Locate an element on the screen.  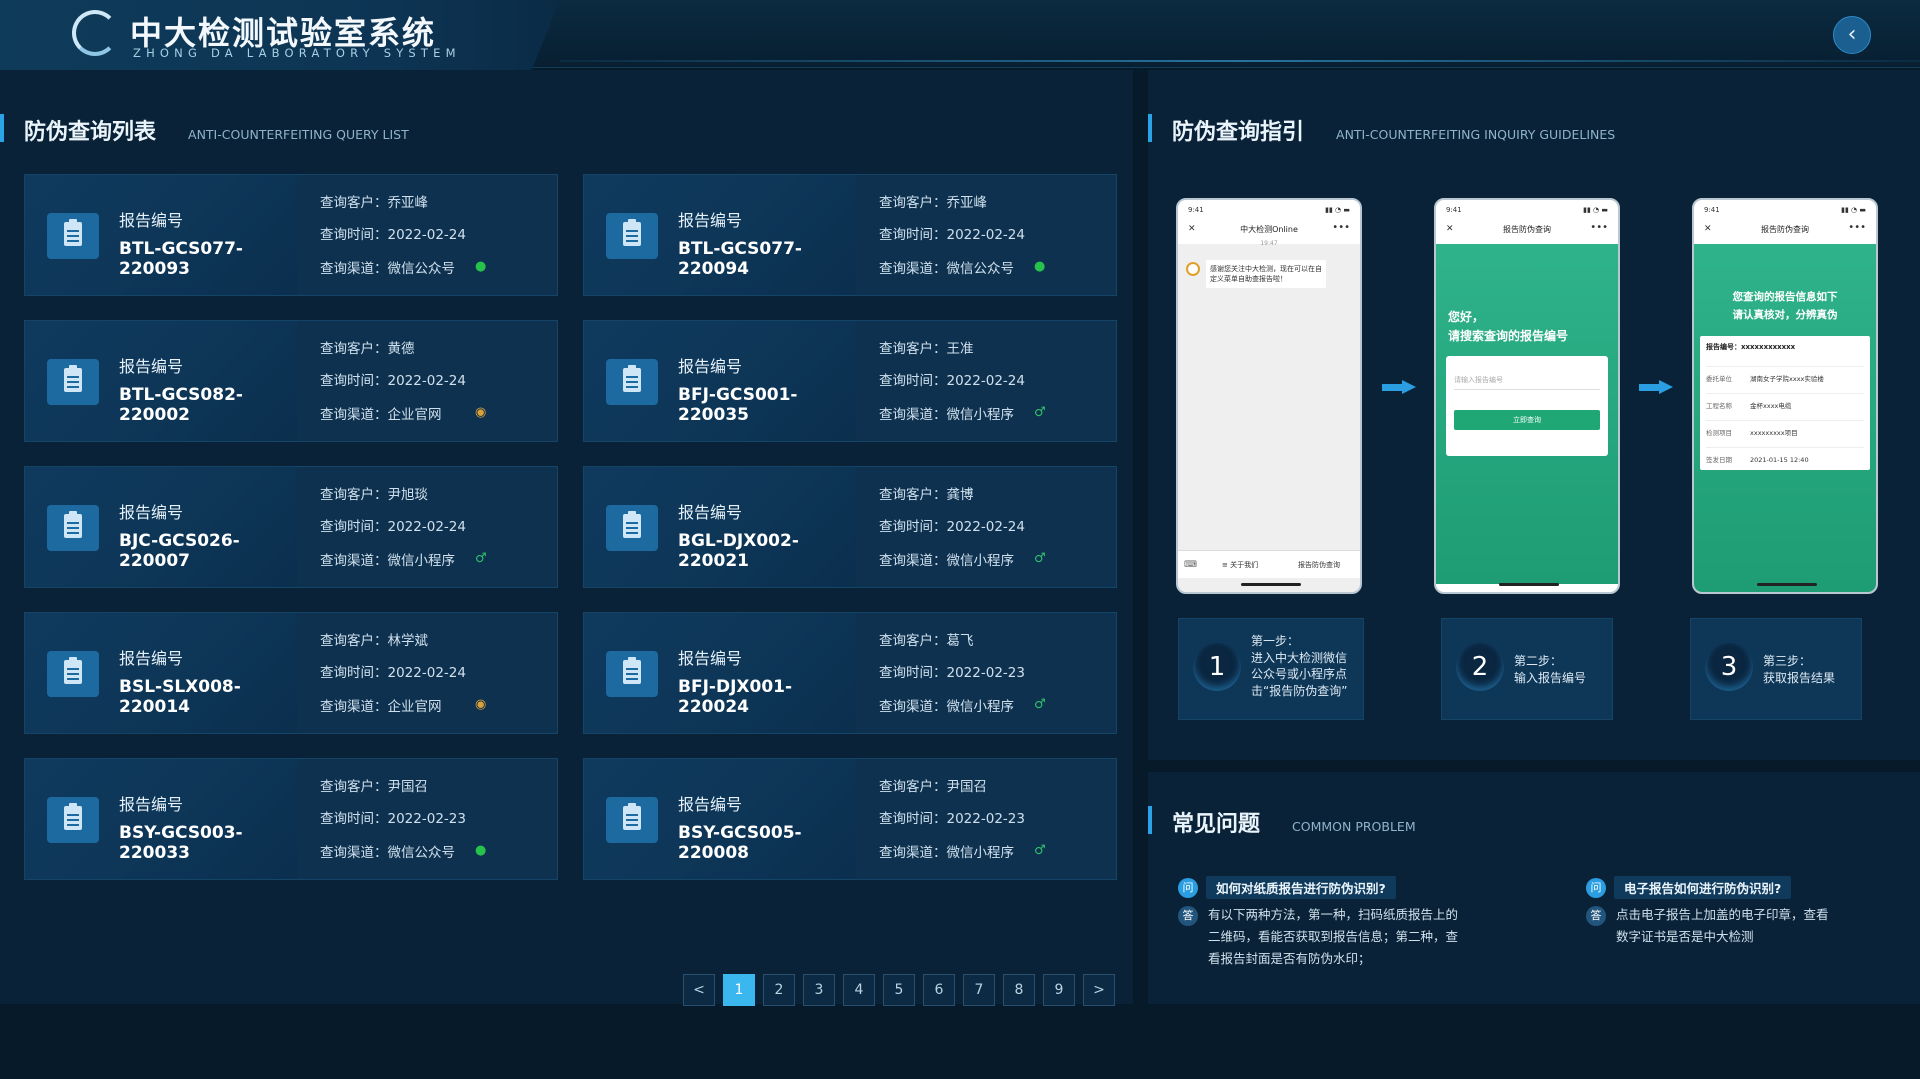
query-list-header: 防伪查询列表 ANTI-COUNTERFEITING QUERY LIST is located at coordinates (216, 130).